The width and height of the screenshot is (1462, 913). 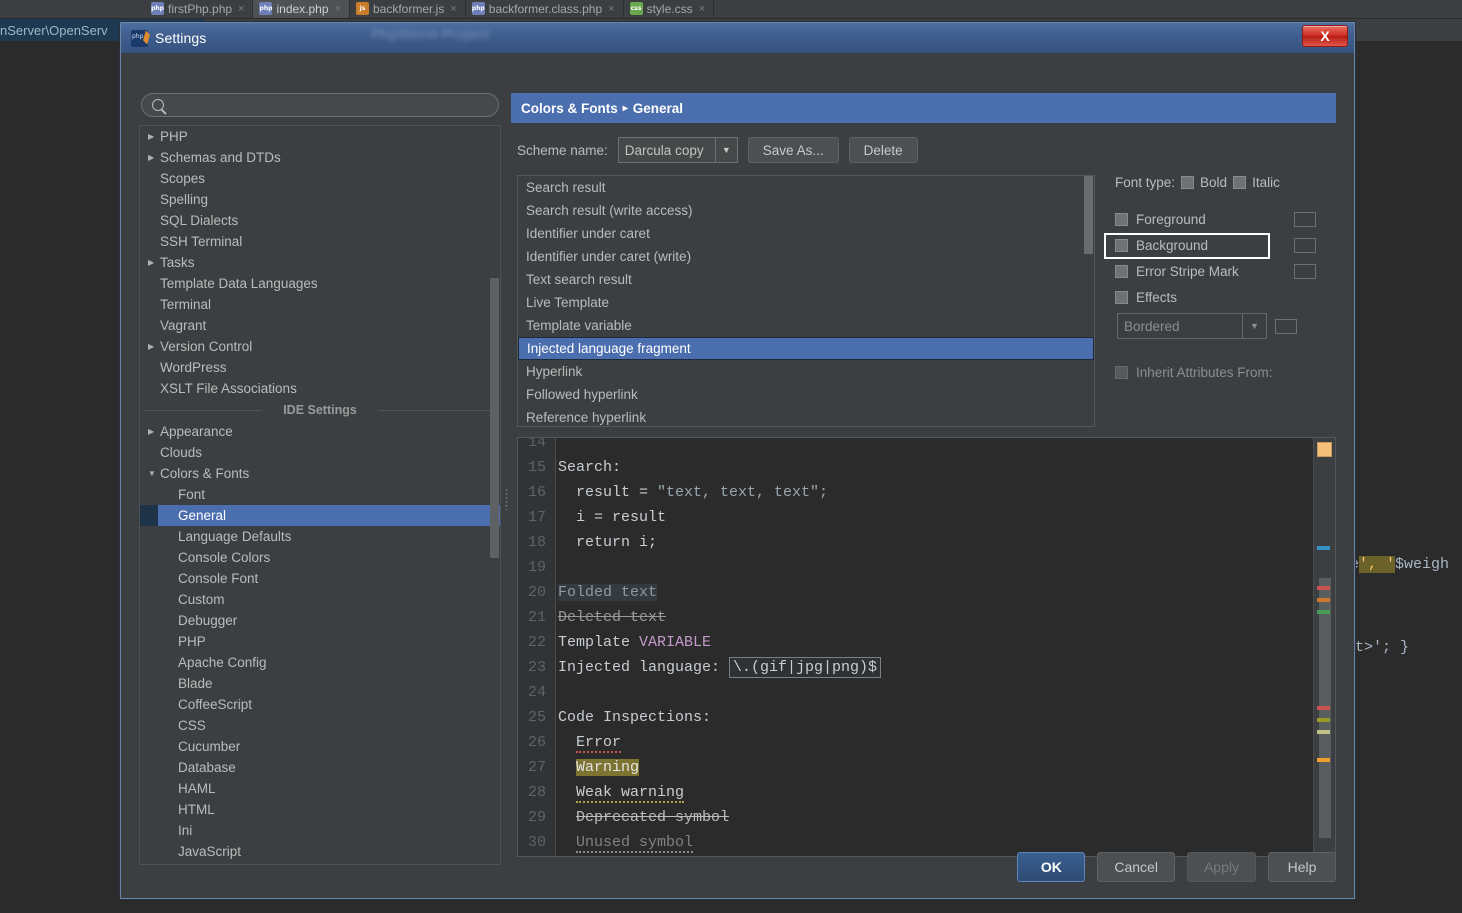 What do you see at coordinates (1051, 867) in the screenshot?
I see `ok-button: OK` at bounding box center [1051, 867].